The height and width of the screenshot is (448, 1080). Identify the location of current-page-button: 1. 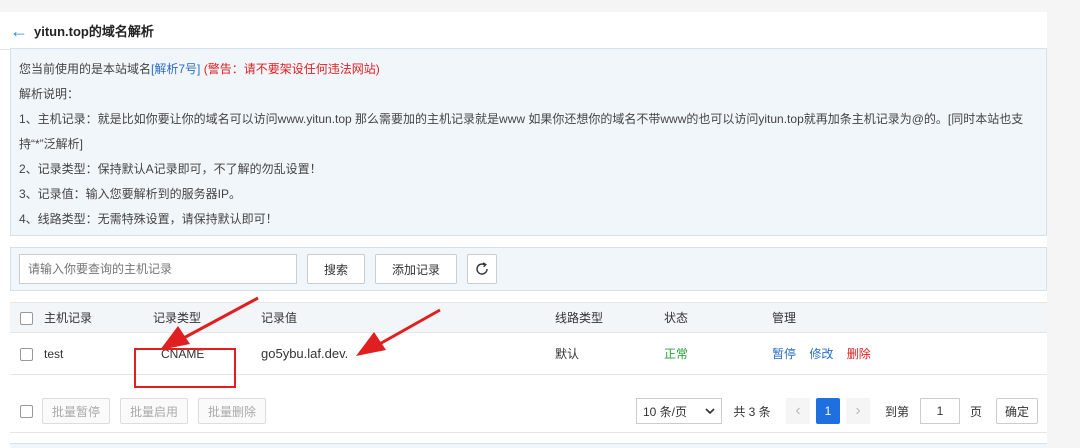
(828, 411).